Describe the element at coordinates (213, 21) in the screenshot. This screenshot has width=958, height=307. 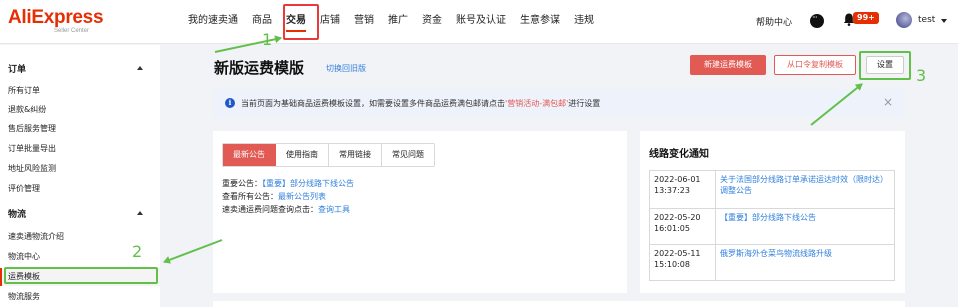
I see `nav-my-aliexpress: 我的速卖通` at that location.